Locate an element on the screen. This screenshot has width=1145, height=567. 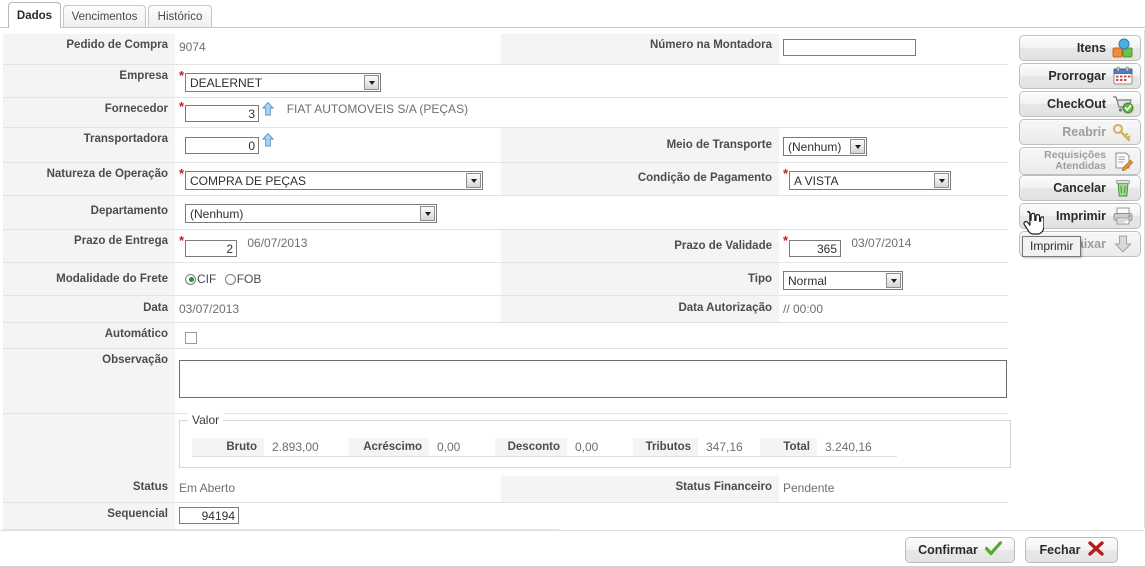
valor-label-total: Total is located at coordinates (788, 447).